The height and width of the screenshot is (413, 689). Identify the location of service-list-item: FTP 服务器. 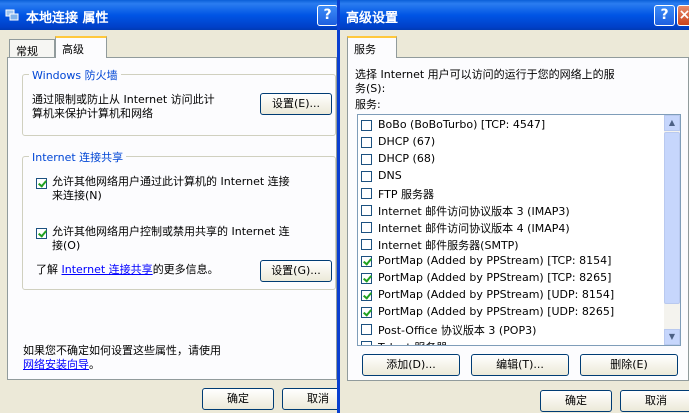
(511, 193).